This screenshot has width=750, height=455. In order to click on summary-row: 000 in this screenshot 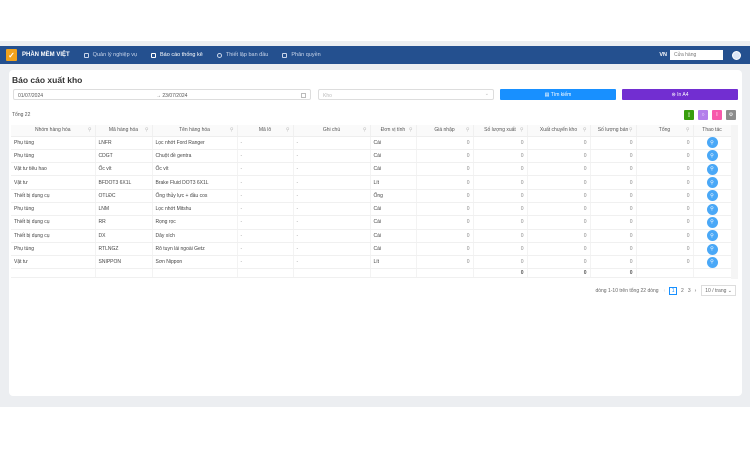, I will do `click(371, 273)`.